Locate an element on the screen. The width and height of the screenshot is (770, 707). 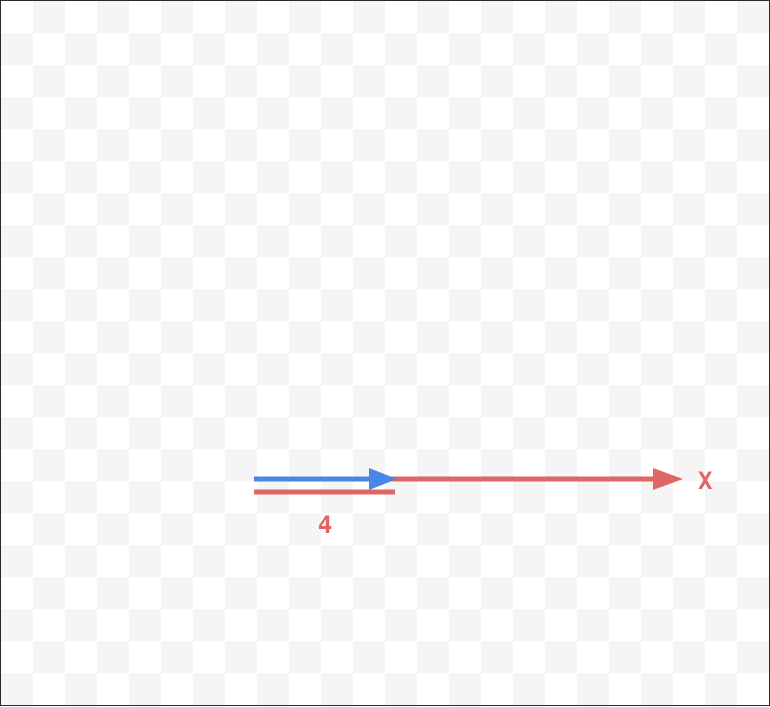
x-axis-label: X is located at coordinates (705, 481).